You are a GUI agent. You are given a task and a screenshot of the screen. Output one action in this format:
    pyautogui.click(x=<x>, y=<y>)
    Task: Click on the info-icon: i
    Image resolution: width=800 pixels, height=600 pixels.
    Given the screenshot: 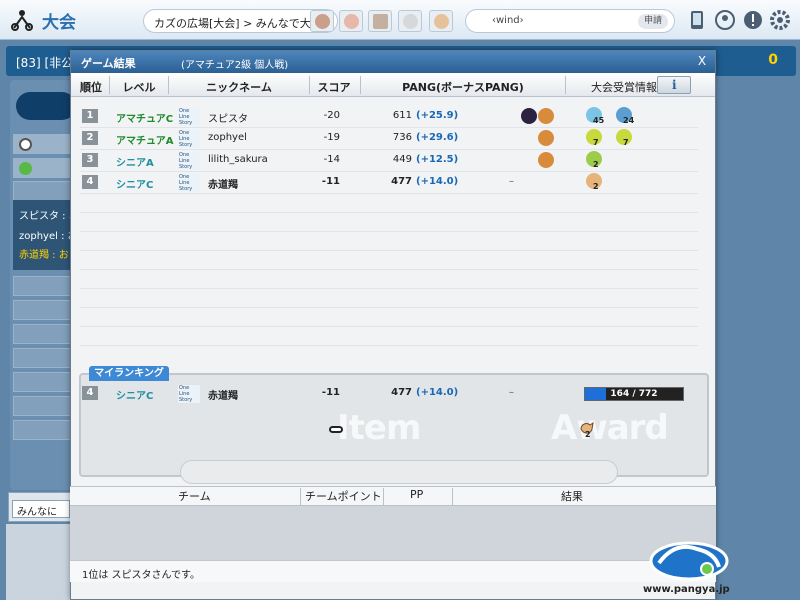 What is the action you would take?
    pyautogui.click(x=674, y=85)
    